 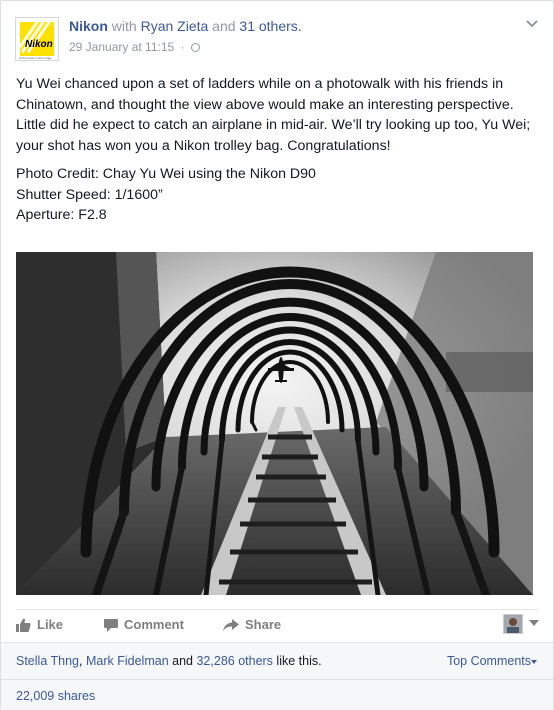 I want to click on comment-button: Comment, so click(x=144, y=624).